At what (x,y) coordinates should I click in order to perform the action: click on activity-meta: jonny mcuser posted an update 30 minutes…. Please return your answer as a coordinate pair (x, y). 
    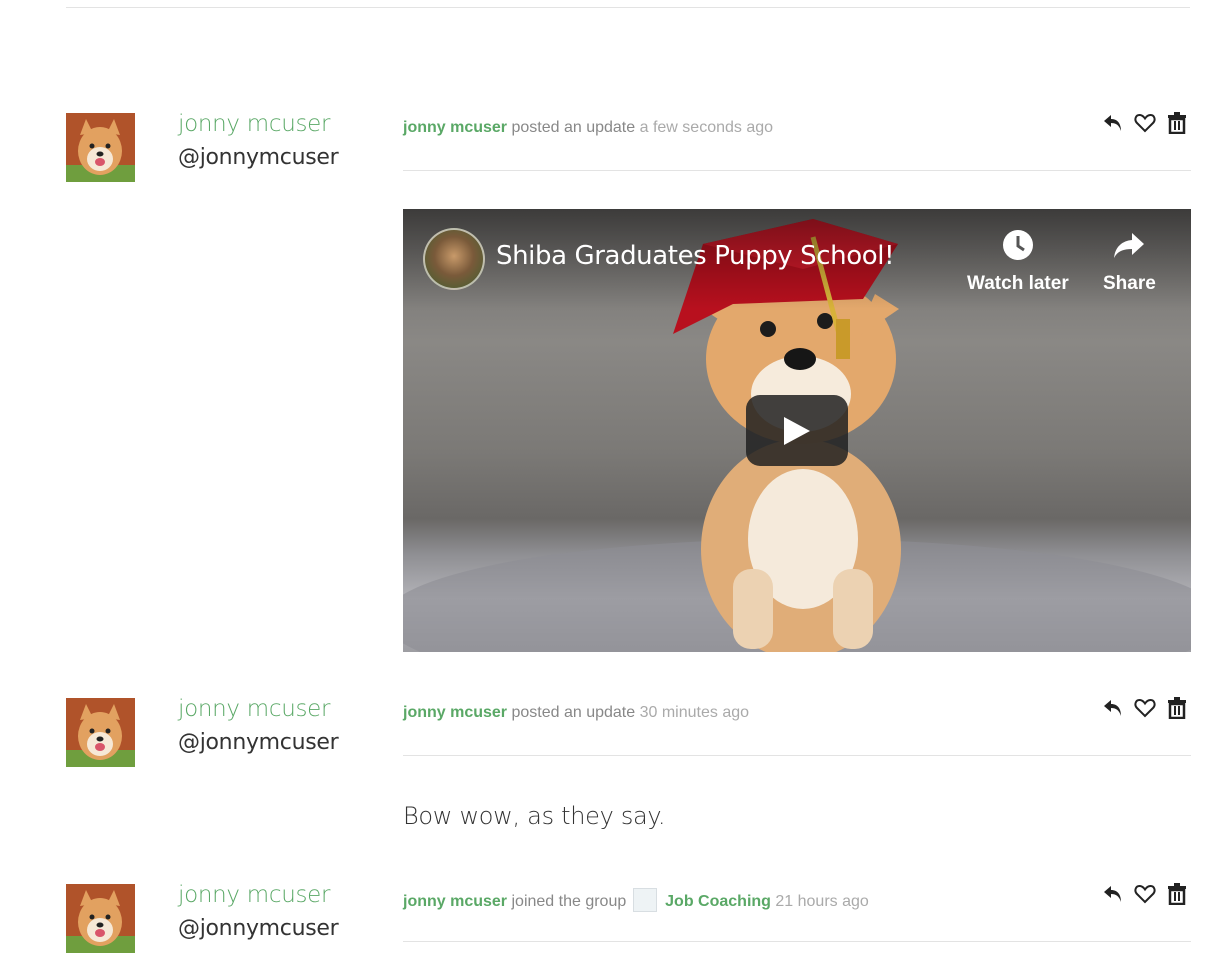
    Looking at the image, I should click on (576, 713).